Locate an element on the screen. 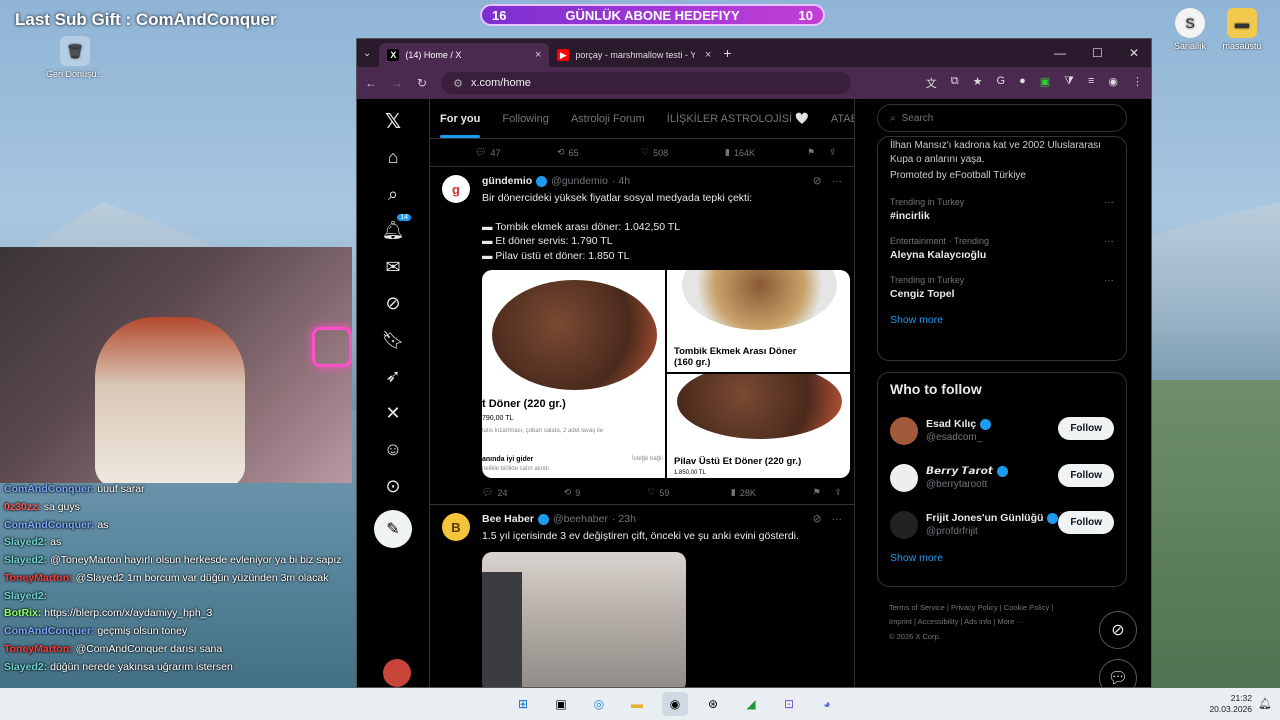  media-image: Tombik Ekmek Arası Döner (160 gr.) is located at coordinates (758, 320).